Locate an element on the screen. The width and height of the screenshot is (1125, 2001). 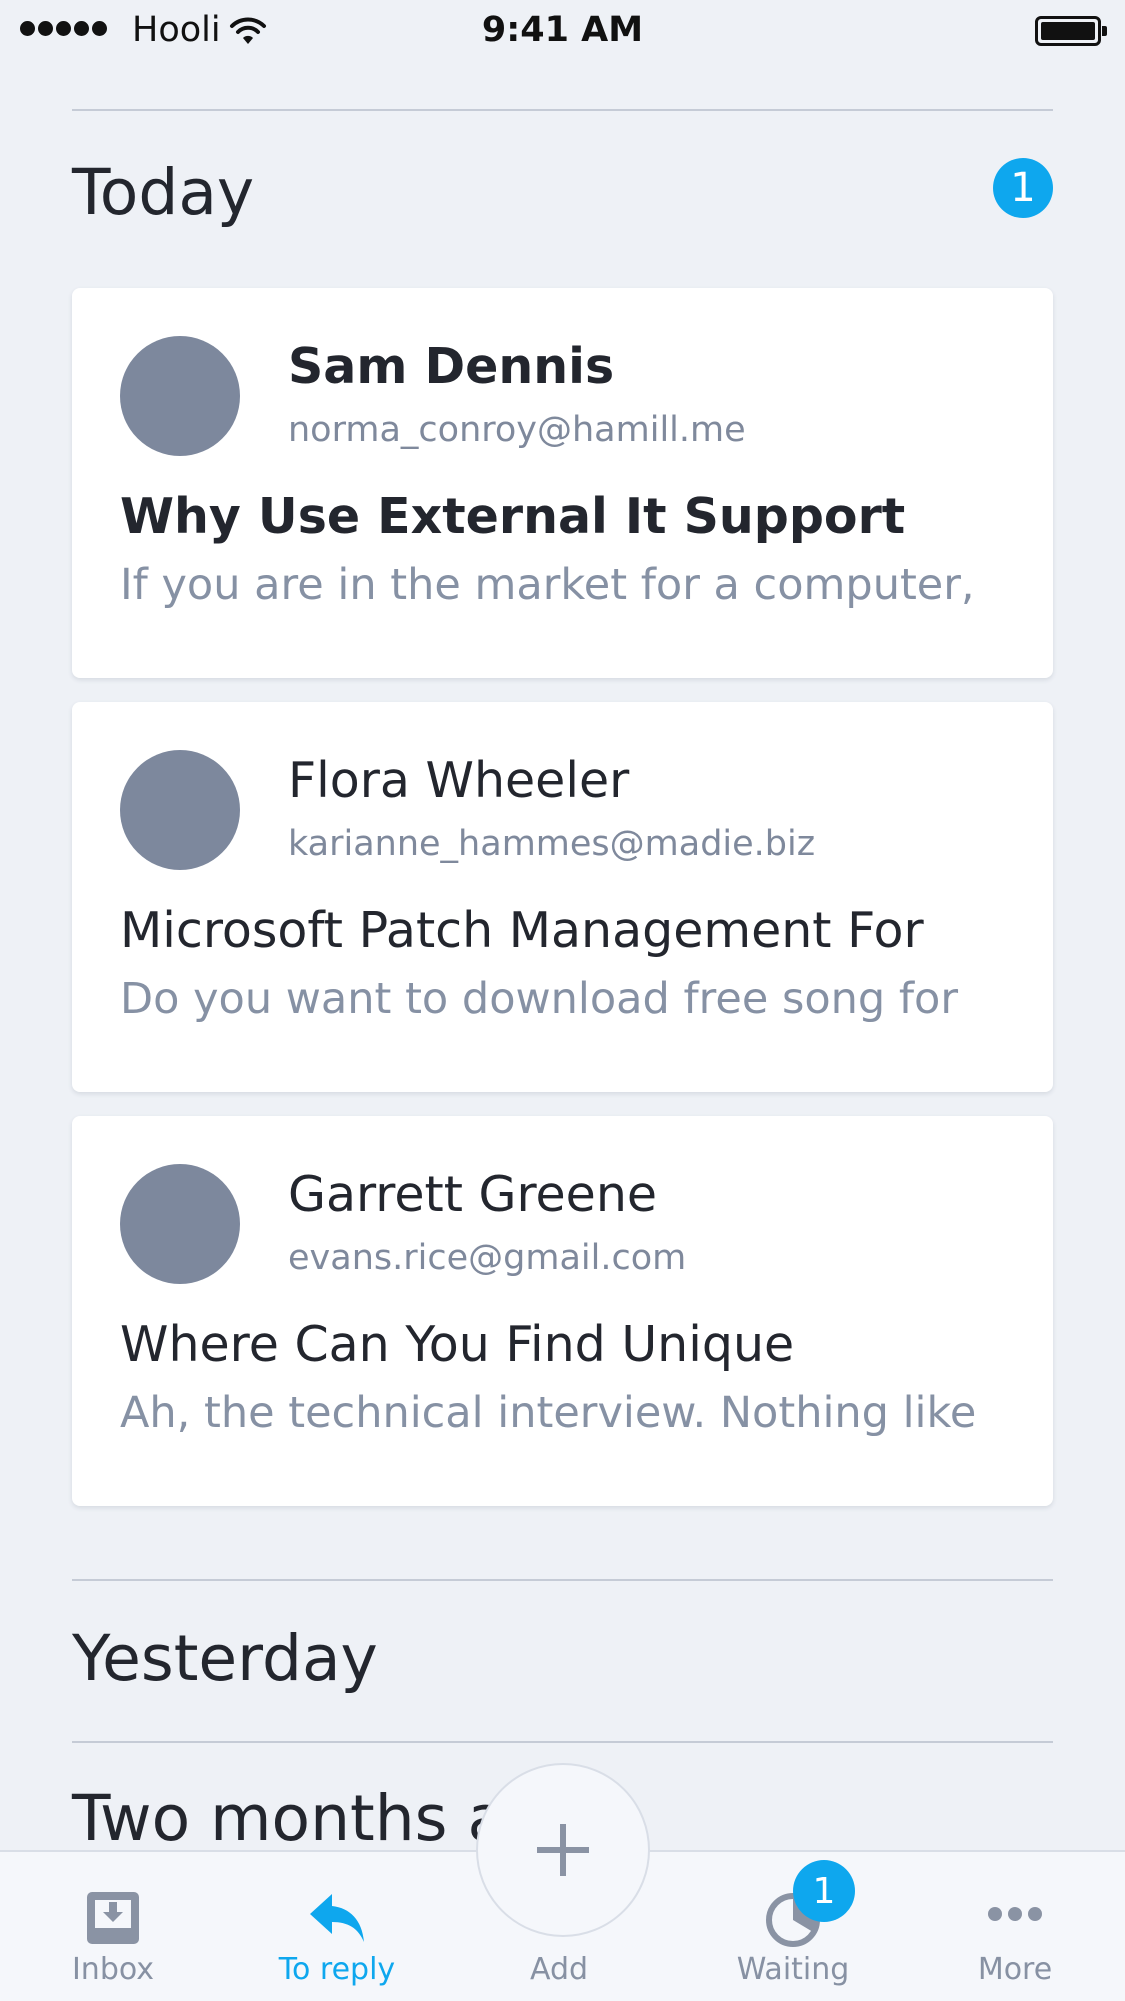
plus-icon is located at coordinates (563, 1850).